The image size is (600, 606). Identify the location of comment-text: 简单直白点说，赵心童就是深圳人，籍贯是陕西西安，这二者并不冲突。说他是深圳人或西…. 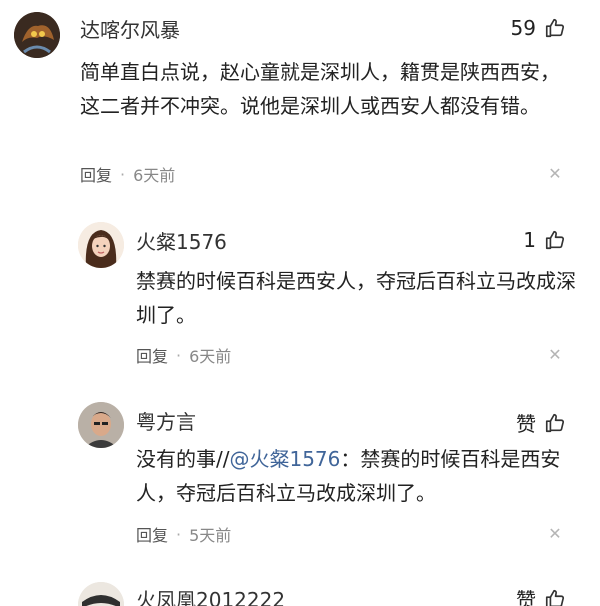
(320, 89).